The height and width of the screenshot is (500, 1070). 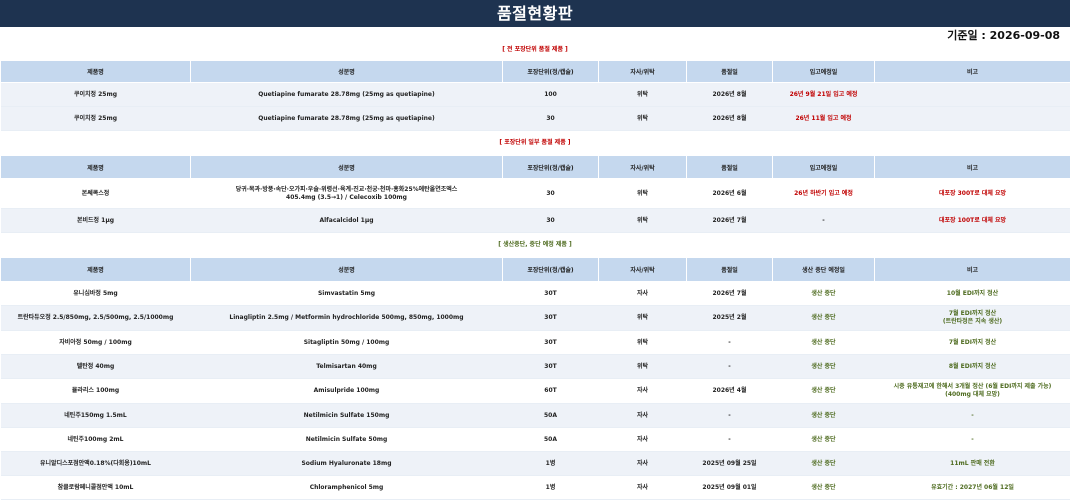 What do you see at coordinates (1003, 35) in the screenshot?
I see `reference-date: 기준일 : 2026-09-08` at bounding box center [1003, 35].